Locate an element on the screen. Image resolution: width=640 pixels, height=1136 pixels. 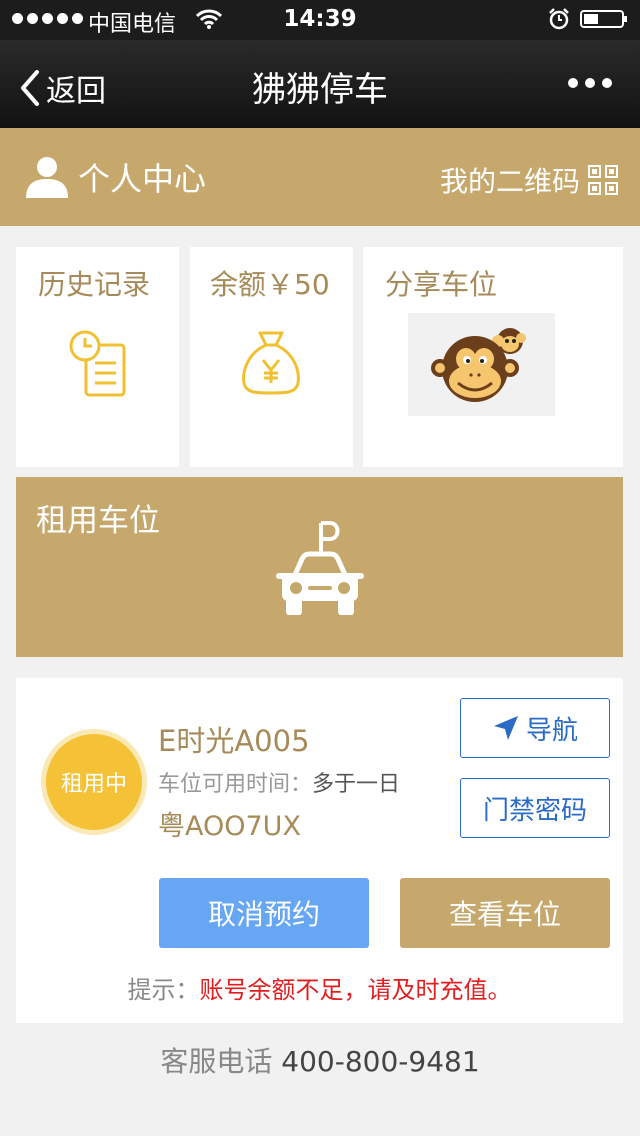
monkey-mascot-image is located at coordinates (481, 364).